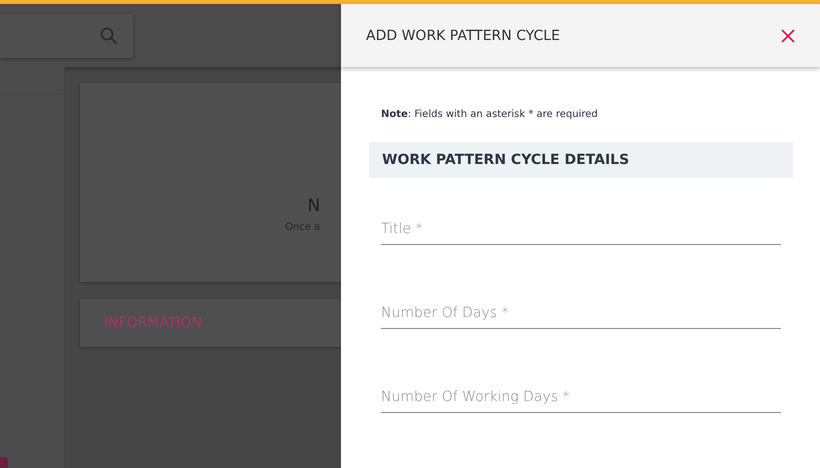  Describe the element at coordinates (66, 36) in the screenshot. I see `search-field` at that location.